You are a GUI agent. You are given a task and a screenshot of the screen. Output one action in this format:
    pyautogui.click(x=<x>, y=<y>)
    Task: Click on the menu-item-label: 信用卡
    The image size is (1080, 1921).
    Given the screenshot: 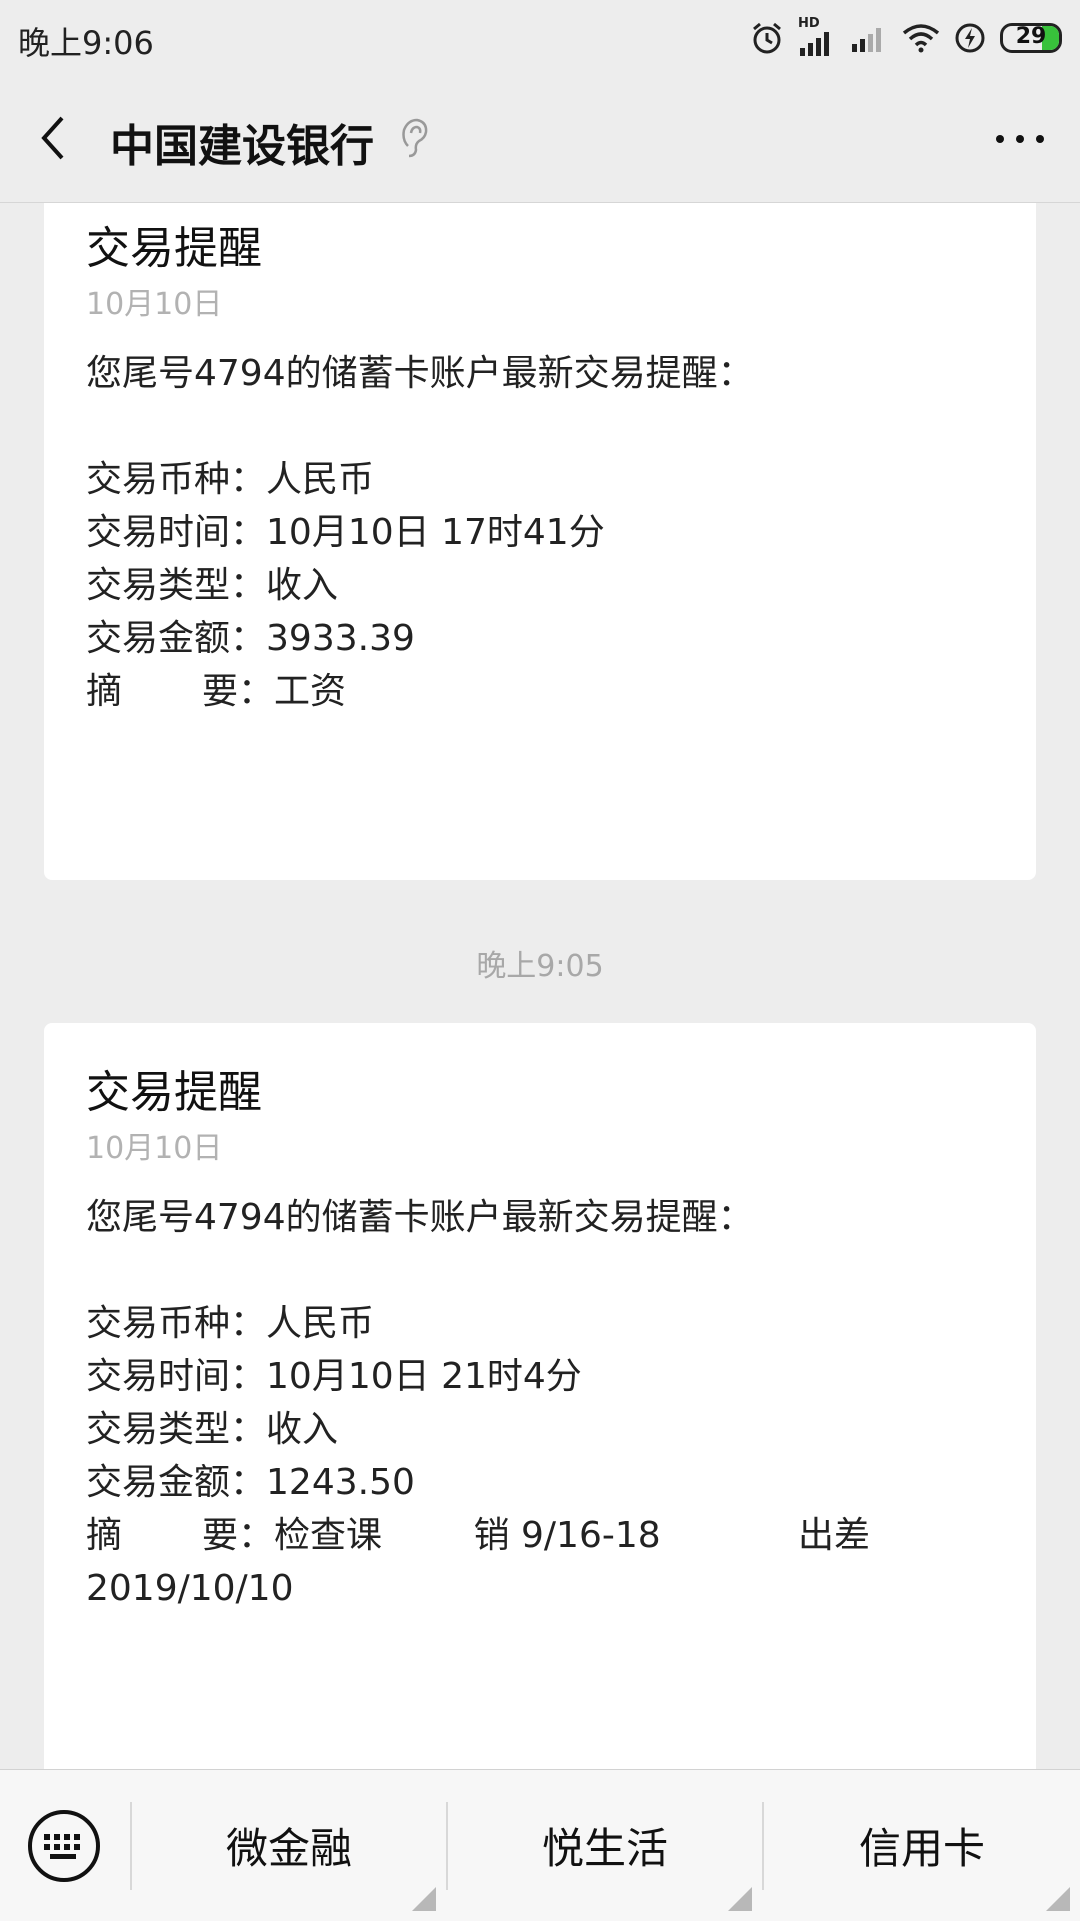 What is the action you would take?
    pyautogui.click(x=921, y=1848)
    